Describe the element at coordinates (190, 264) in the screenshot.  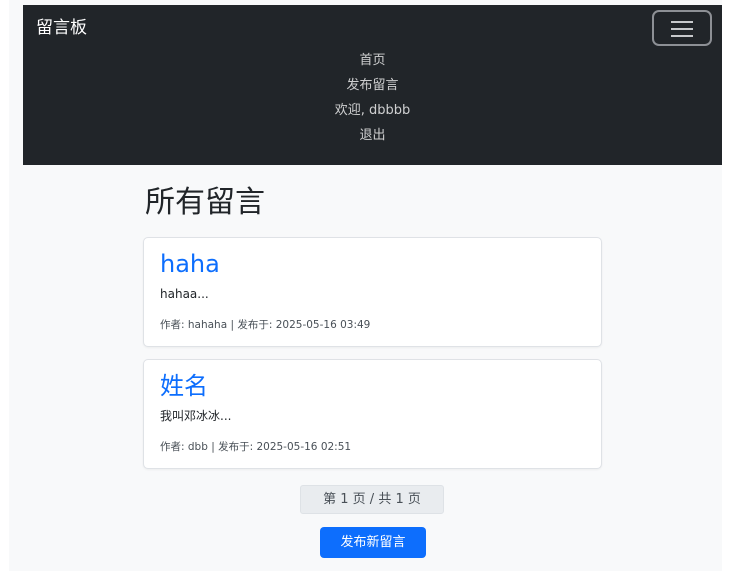
I see `post-title-link: haha` at that location.